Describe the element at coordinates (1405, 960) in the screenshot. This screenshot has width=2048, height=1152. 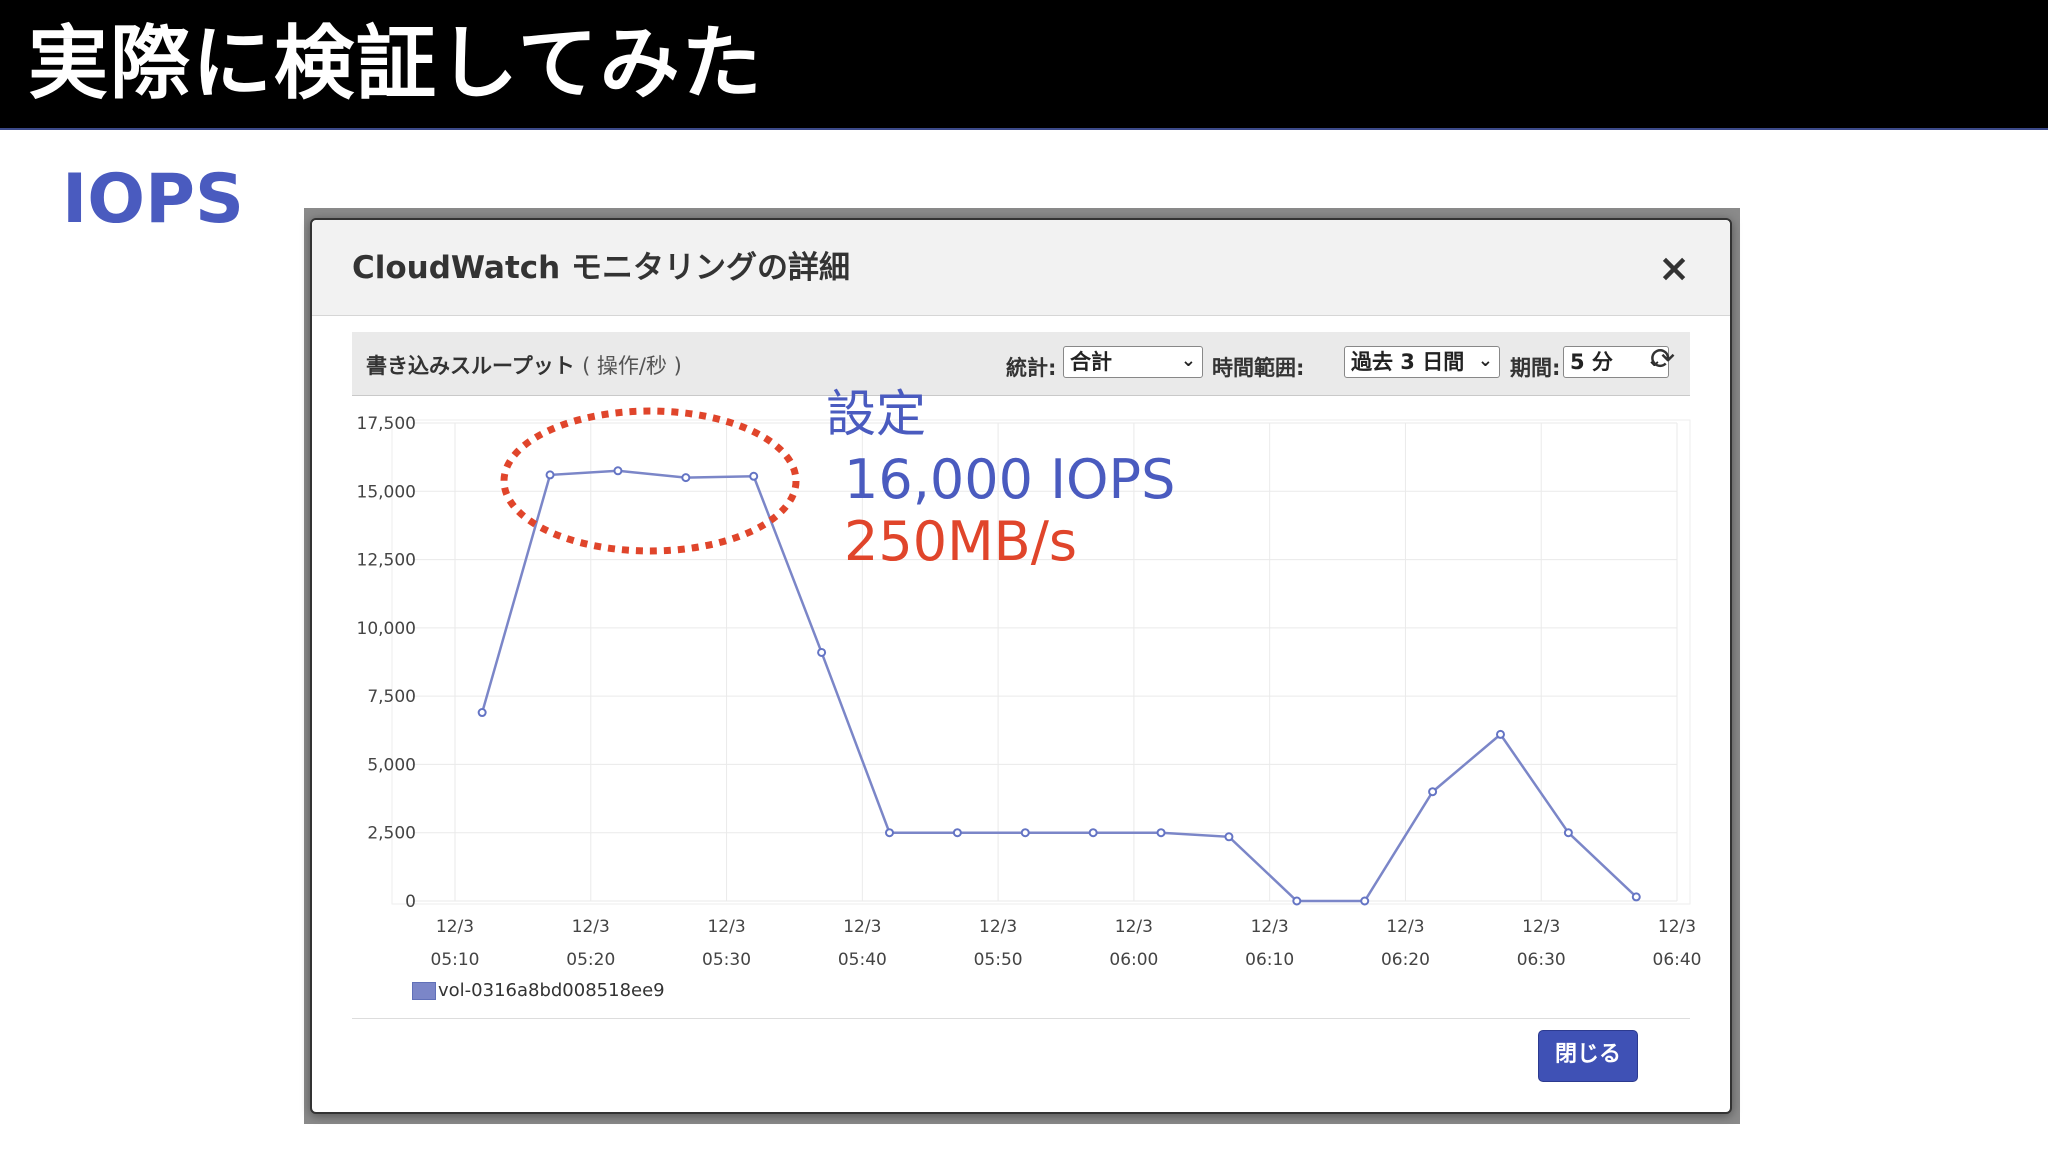
I see `x-tick-time: 06:20` at that location.